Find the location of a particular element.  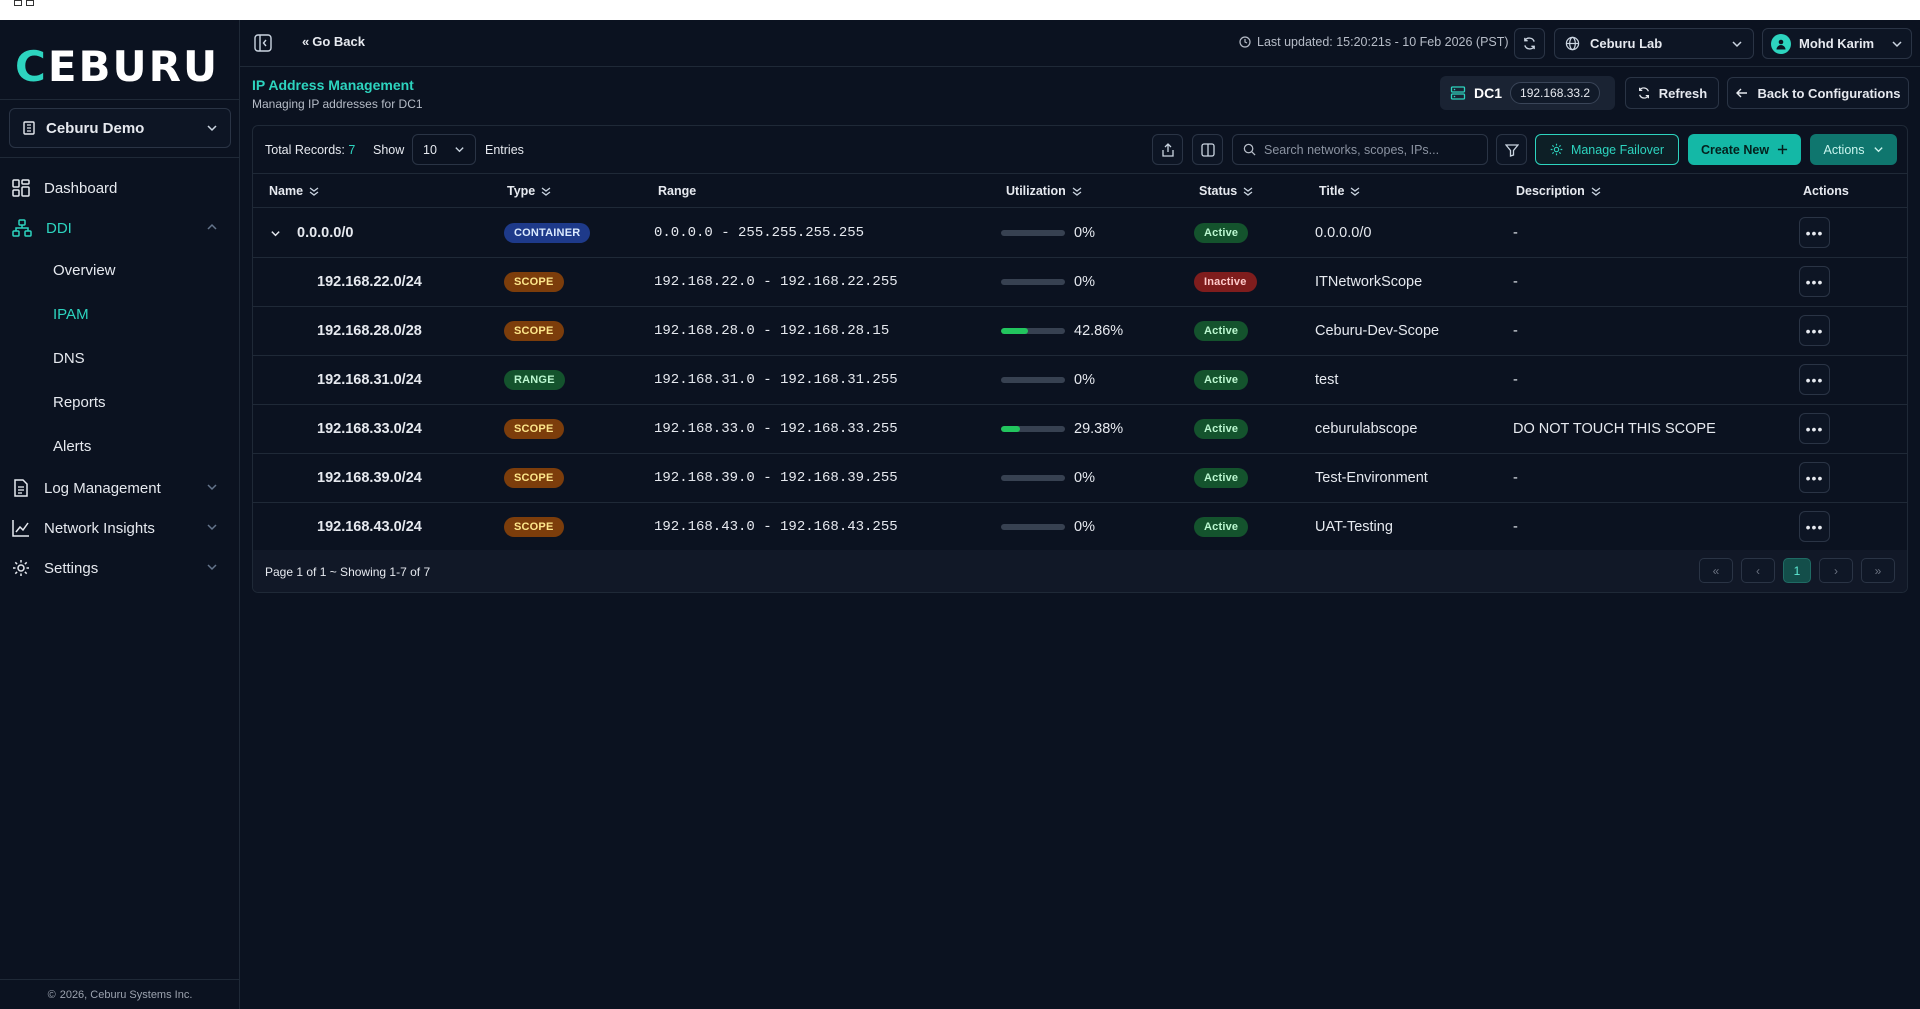

divider is located at coordinates (120, 99).